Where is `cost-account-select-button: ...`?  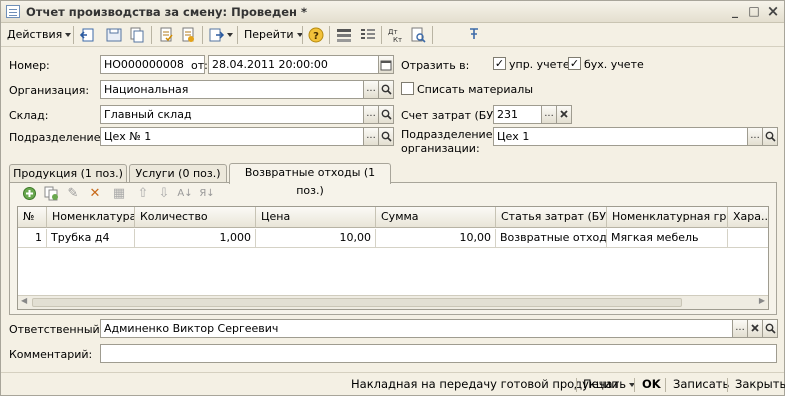 cost-account-select-button: ... is located at coordinates (549, 114).